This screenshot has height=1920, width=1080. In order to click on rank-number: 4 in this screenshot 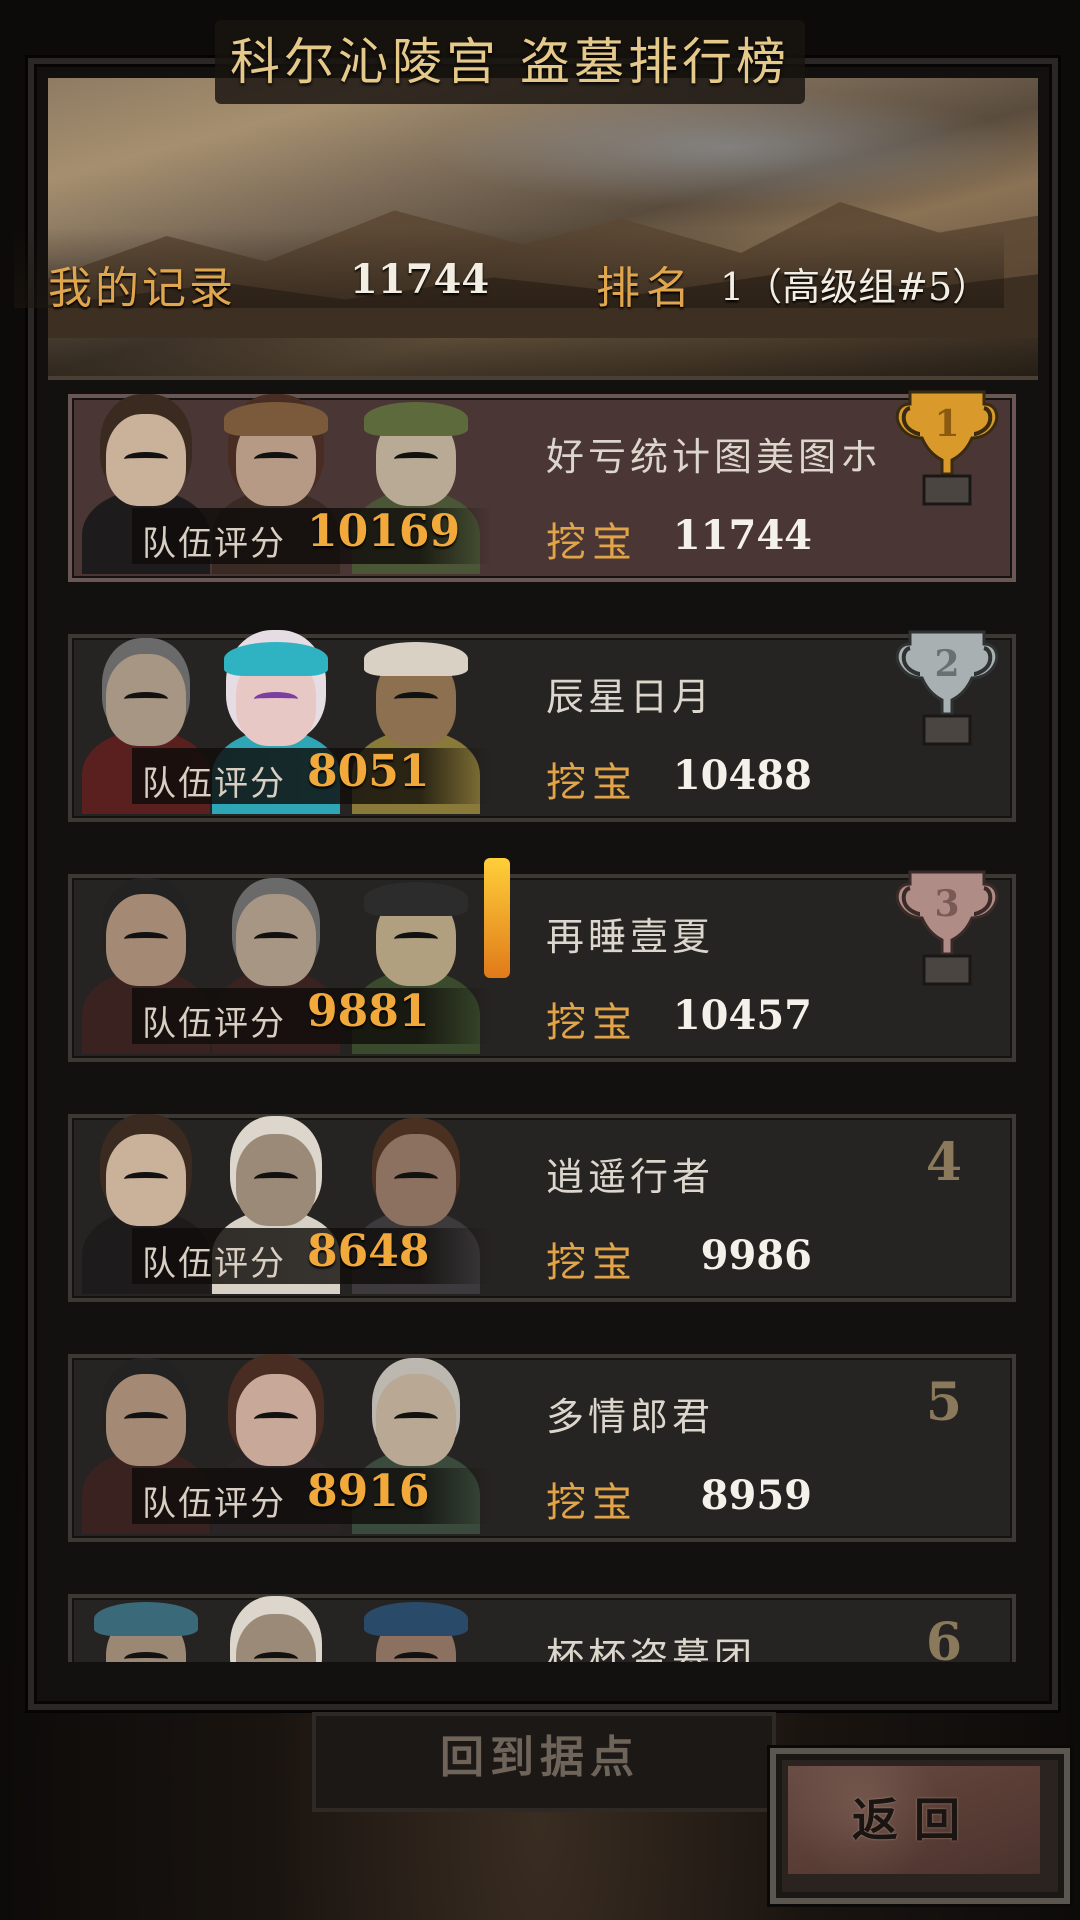, I will do `click(943, 1162)`.